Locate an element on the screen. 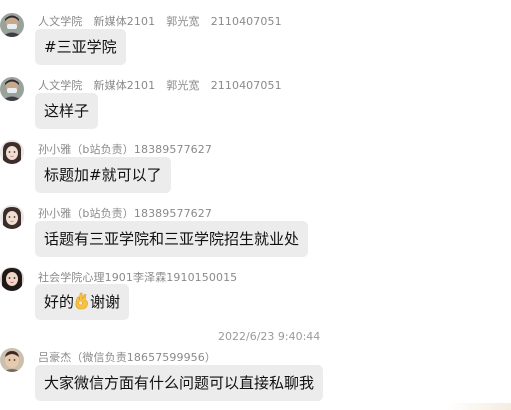 The width and height of the screenshot is (511, 410). bottom-fade is located at coordinates (479, 406).